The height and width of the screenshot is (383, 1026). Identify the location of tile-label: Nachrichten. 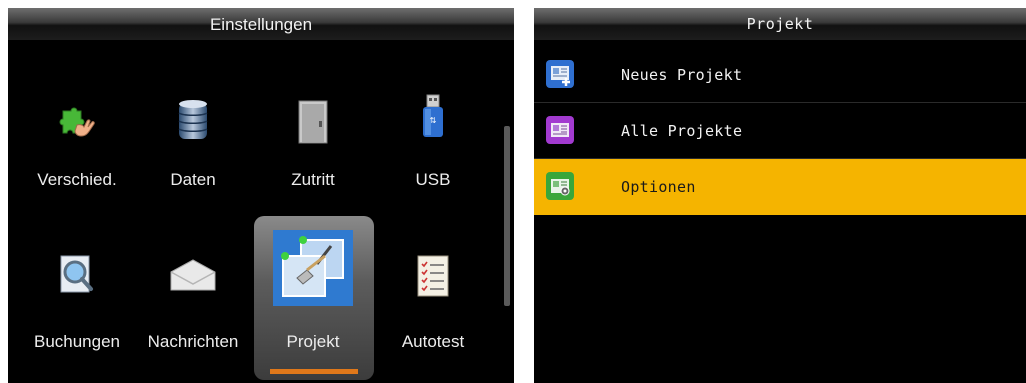
(193, 341).